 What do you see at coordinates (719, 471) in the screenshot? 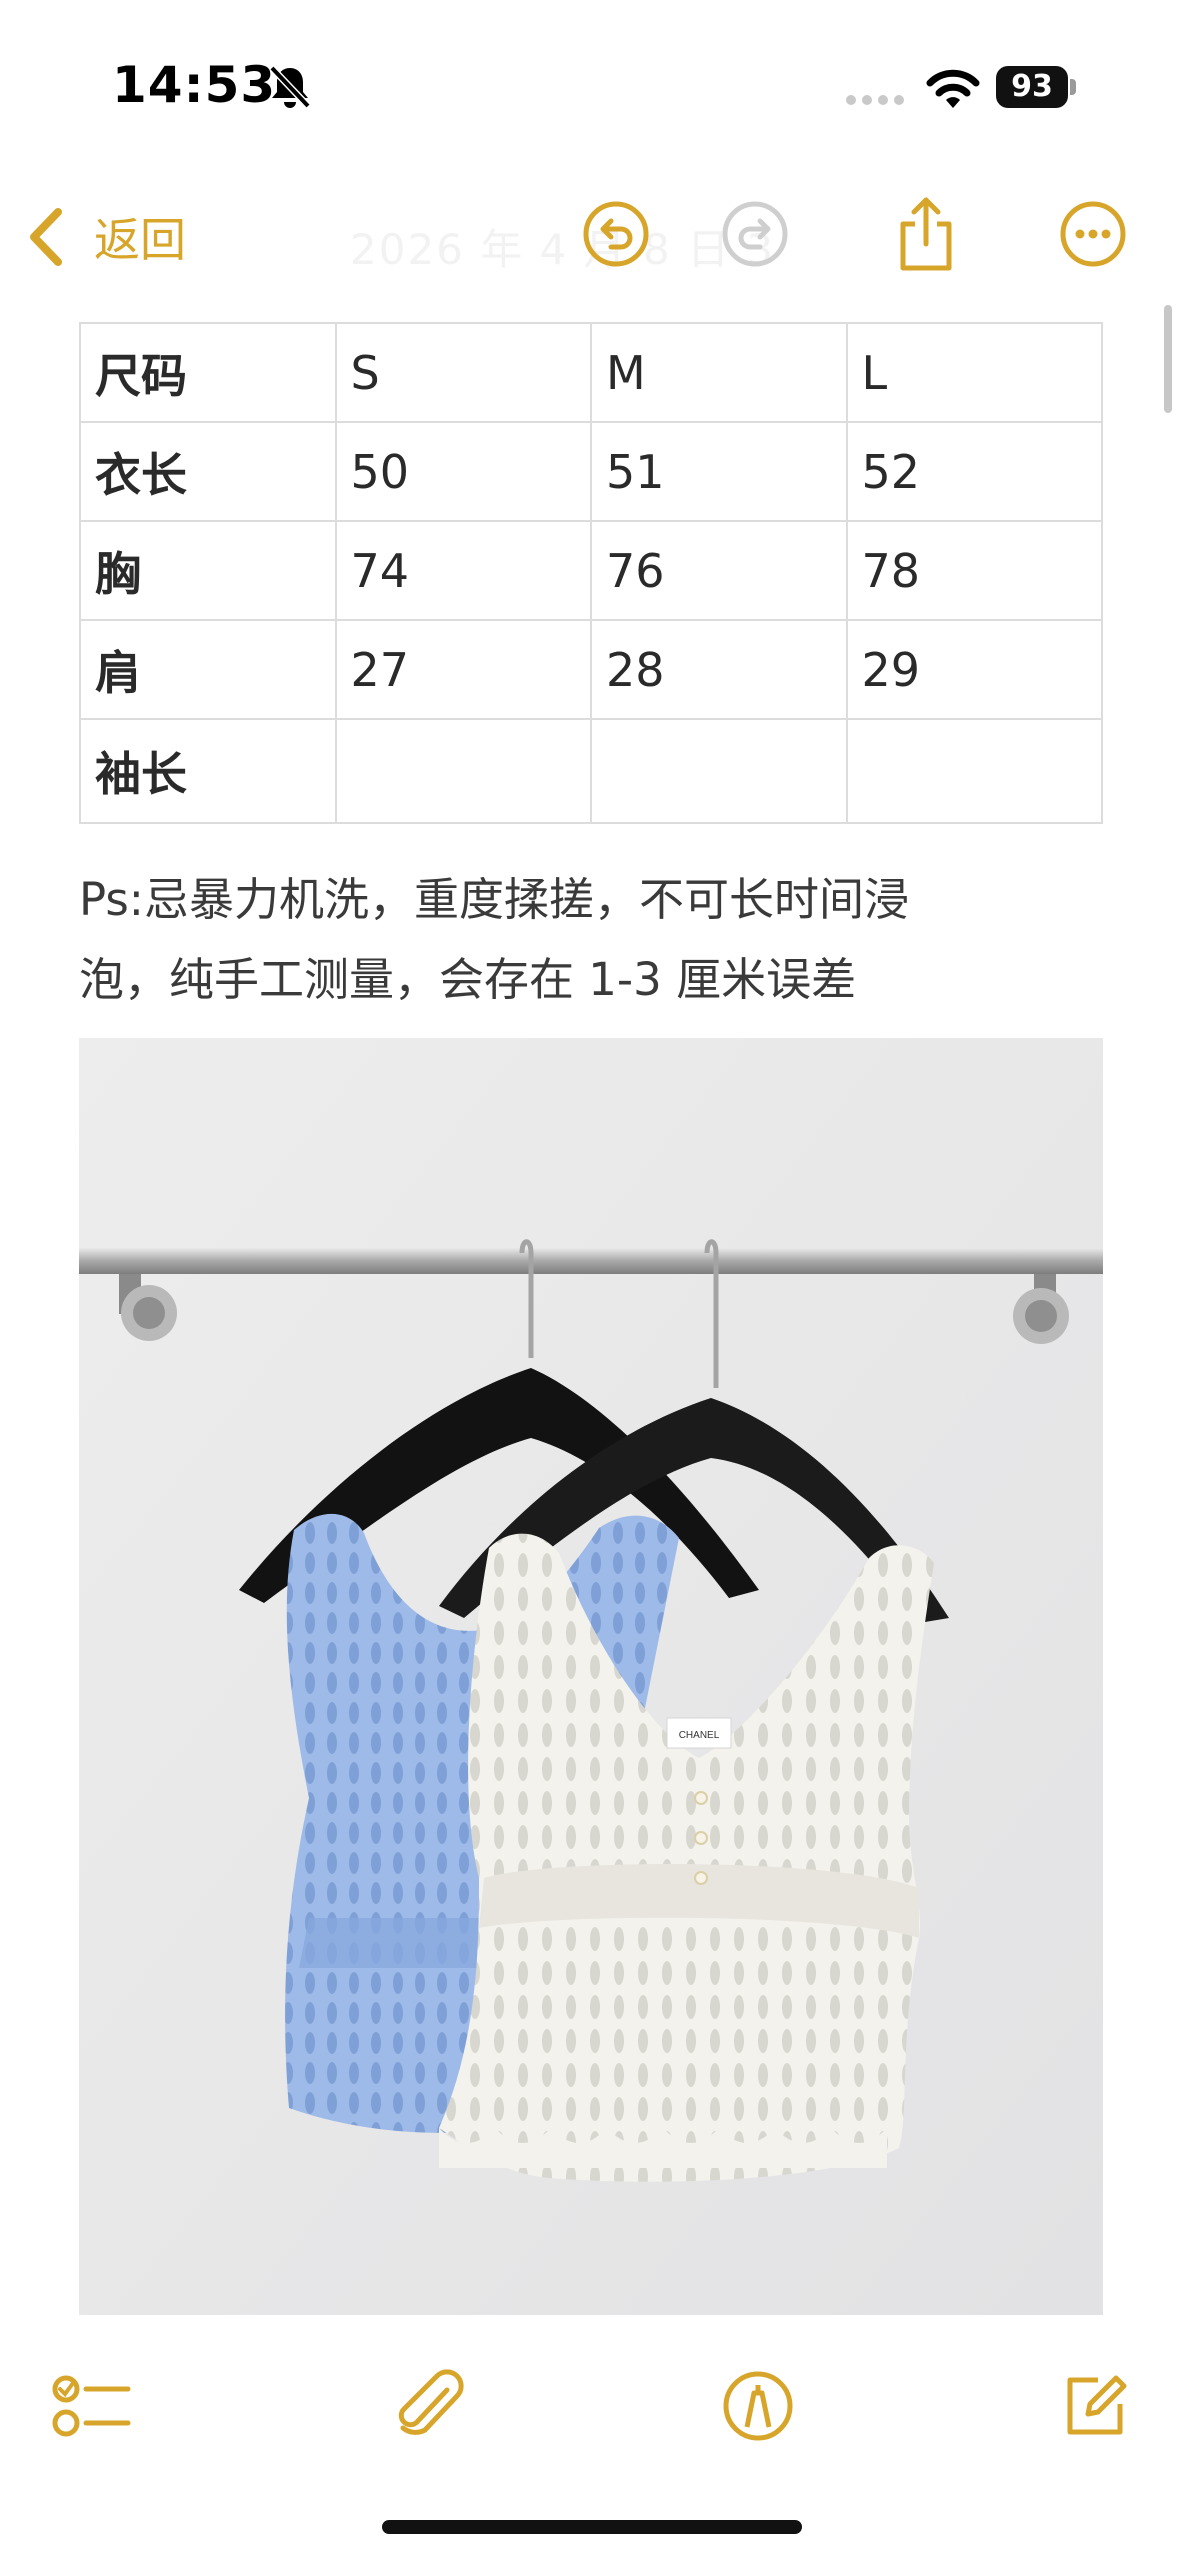
I see `table-cell: 51` at bounding box center [719, 471].